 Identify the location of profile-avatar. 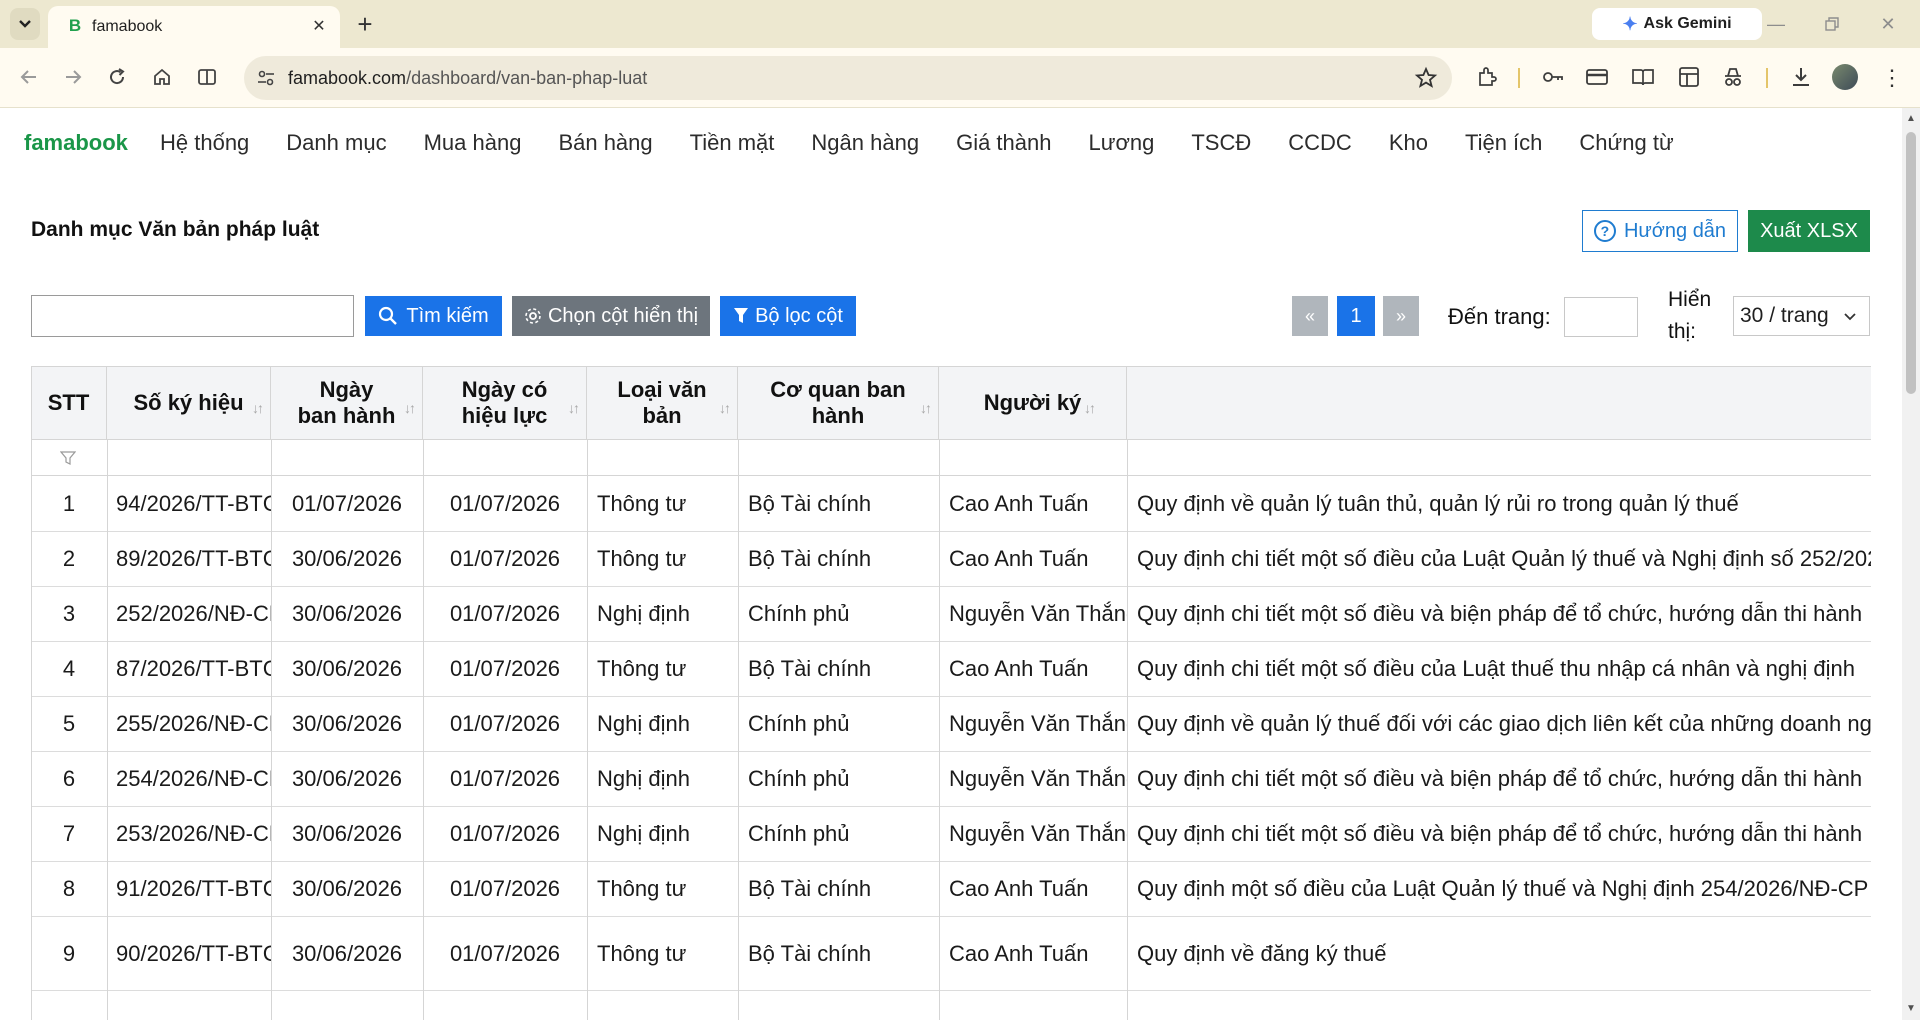
(1845, 77).